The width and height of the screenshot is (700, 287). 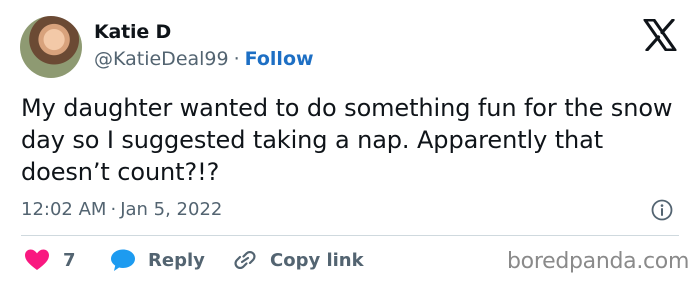 I want to click on tweet-timestamp: 12:02 AM · Jan 5, 2022, so click(x=121, y=209).